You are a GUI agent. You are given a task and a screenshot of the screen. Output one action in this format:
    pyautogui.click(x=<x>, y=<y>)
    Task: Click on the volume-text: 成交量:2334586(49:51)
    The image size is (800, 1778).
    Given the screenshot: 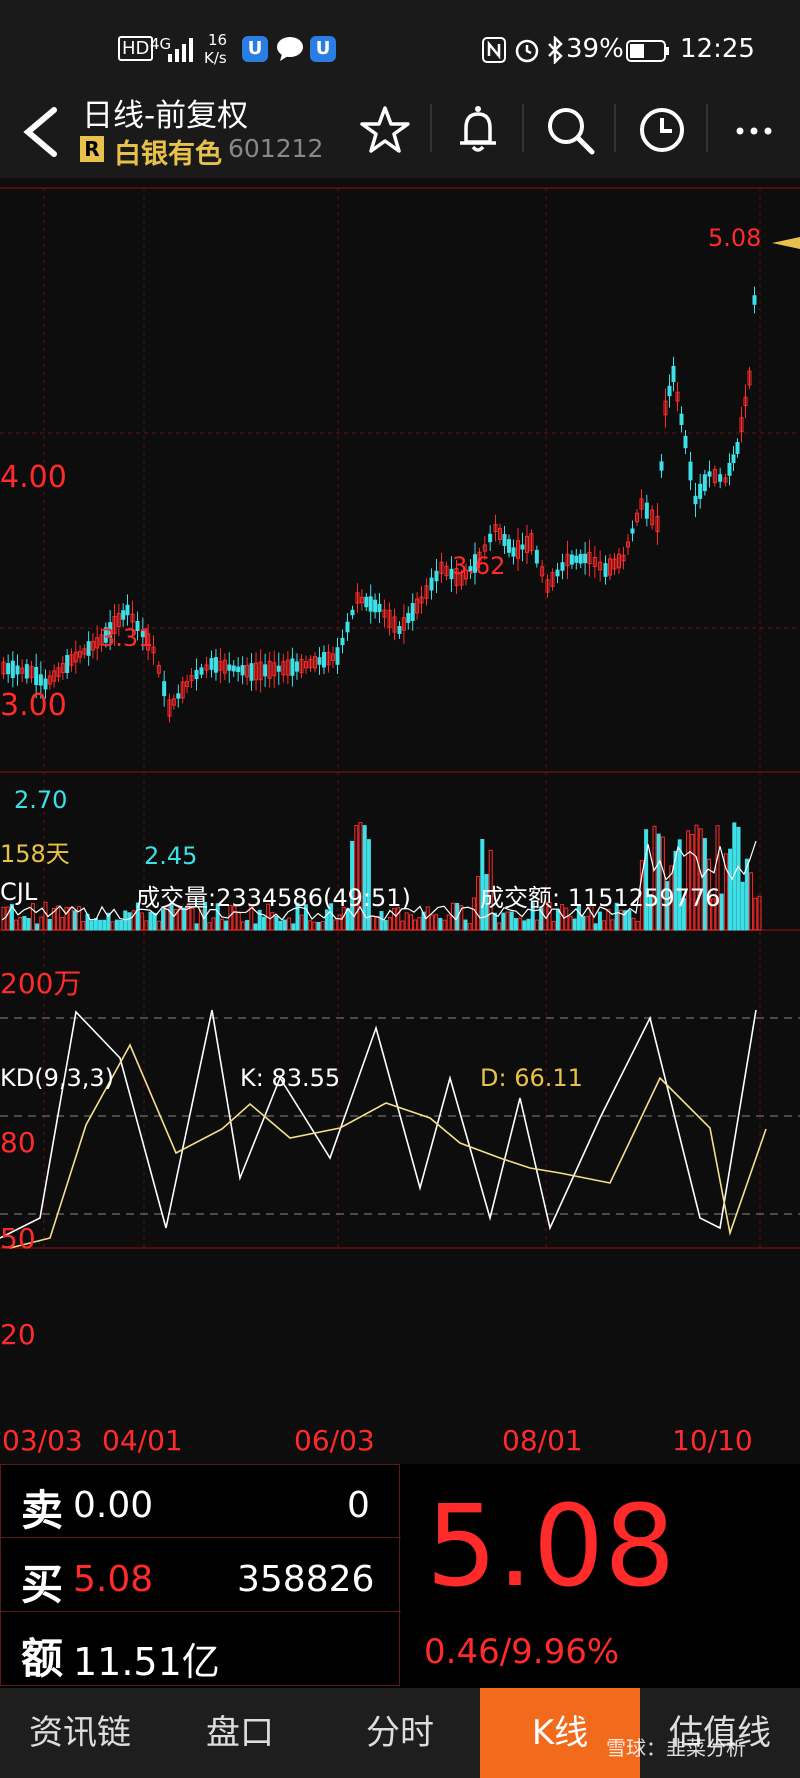 What is the action you would take?
    pyautogui.click(x=273, y=898)
    